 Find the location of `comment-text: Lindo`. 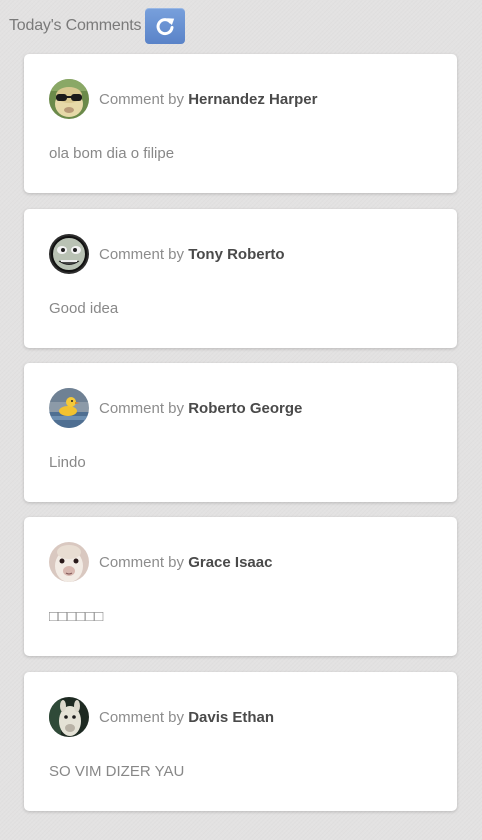

comment-text: Lindo is located at coordinates (67, 462).